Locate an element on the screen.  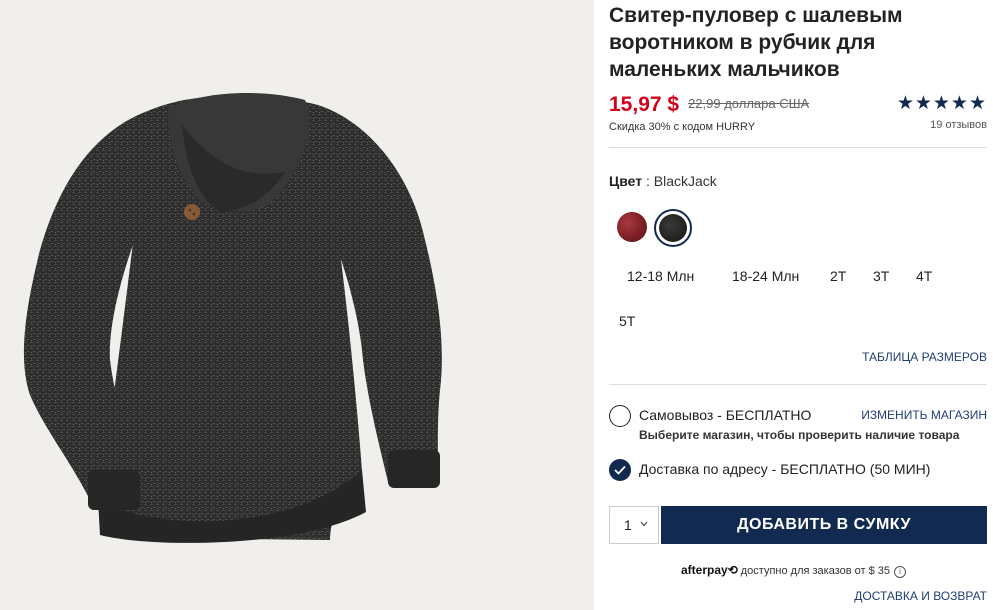
chevron-down-icon is located at coordinates (644, 524).